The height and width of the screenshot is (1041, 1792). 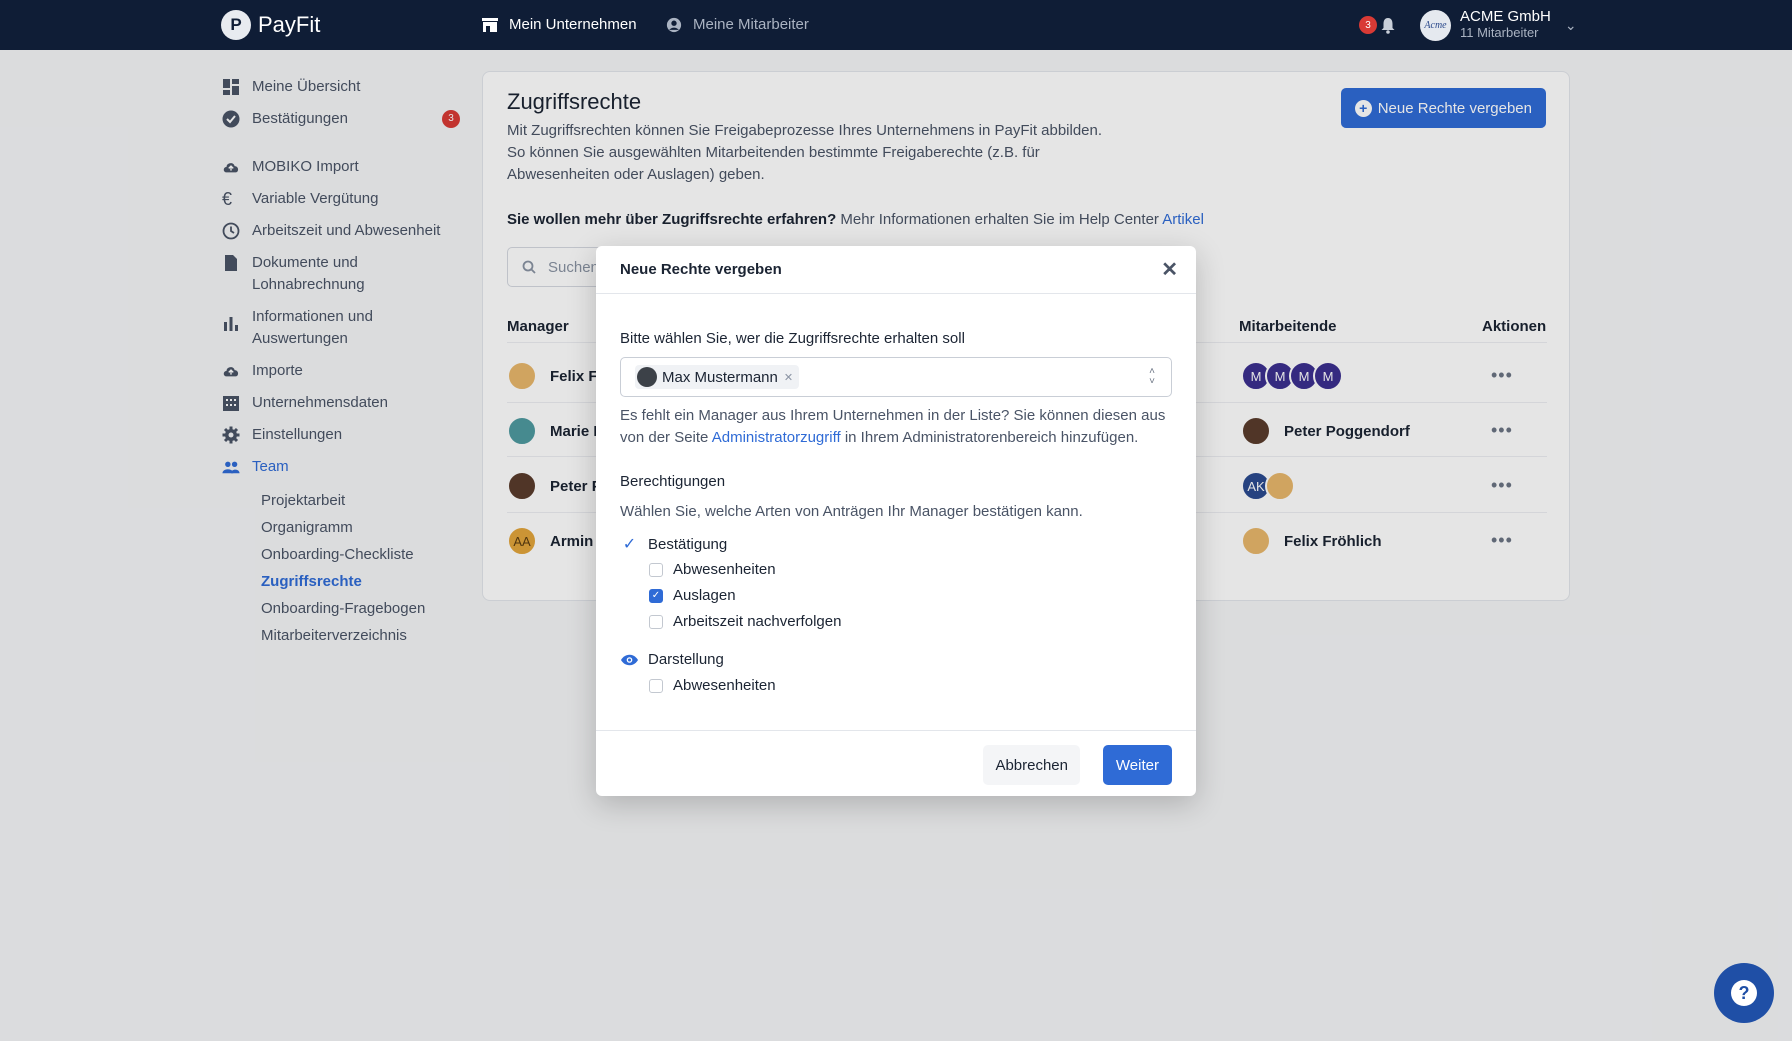 I want to click on company-switcher: Acme ACME GmbH 11 Mitarbeiter ⌄, so click(x=1498, y=25).